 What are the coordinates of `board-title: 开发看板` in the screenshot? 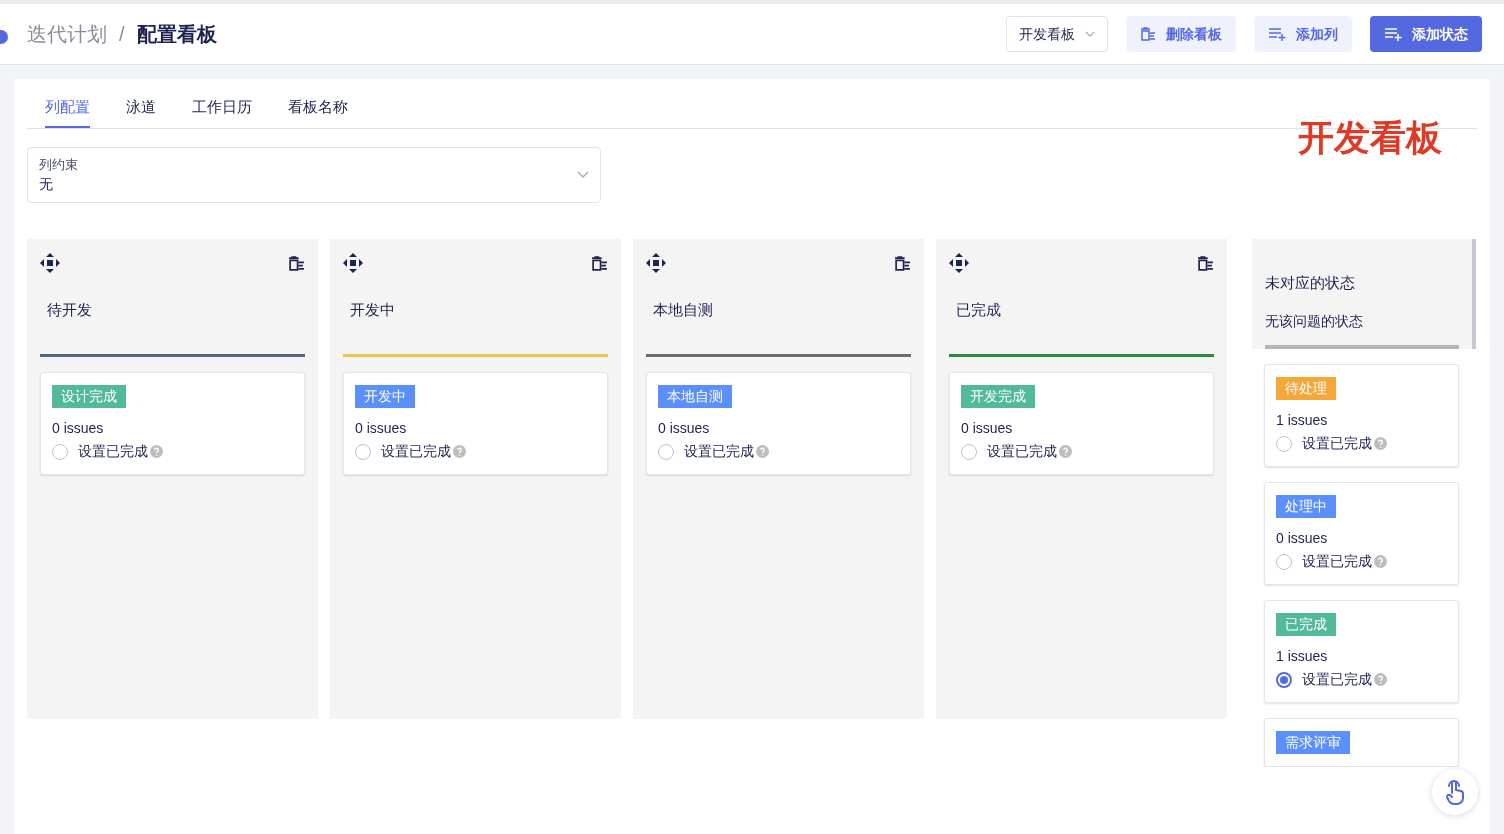 It's located at (1370, 138).